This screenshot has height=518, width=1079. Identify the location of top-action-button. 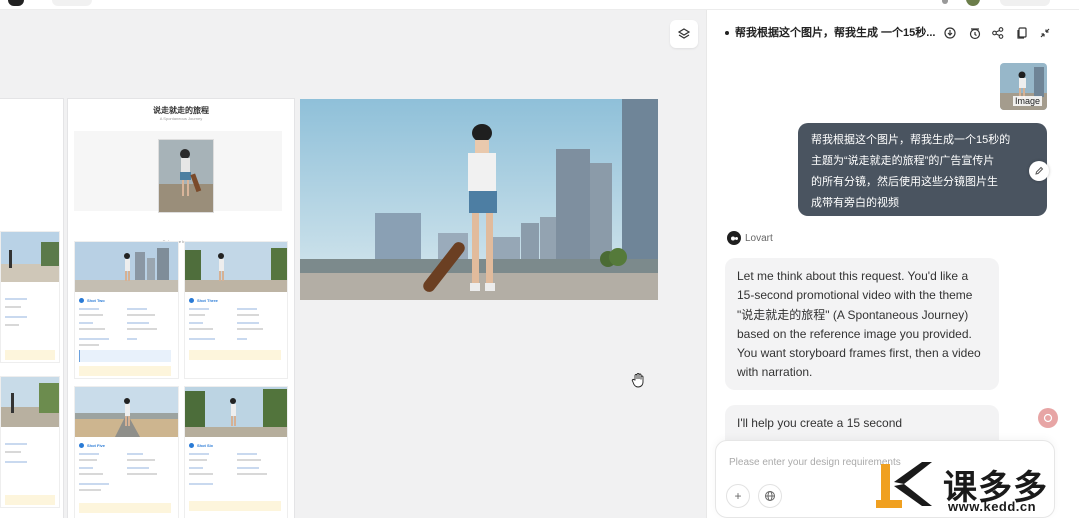
(1025, 3).